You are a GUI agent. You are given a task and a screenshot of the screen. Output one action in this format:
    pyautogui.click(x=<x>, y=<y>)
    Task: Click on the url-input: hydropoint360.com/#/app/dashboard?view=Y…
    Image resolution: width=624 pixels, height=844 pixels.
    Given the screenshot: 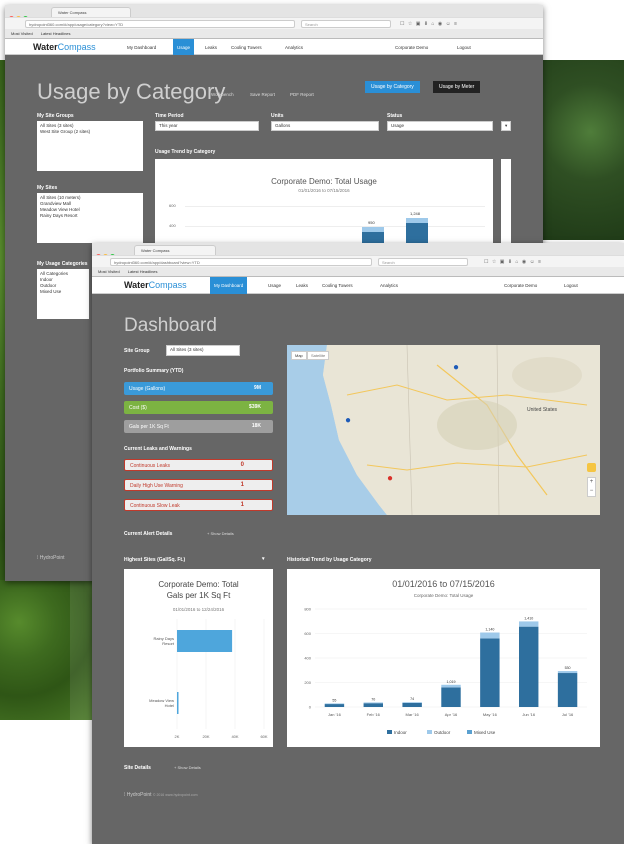 What is the action you would take?
    pyautogui.click(x=241, y=262)
    